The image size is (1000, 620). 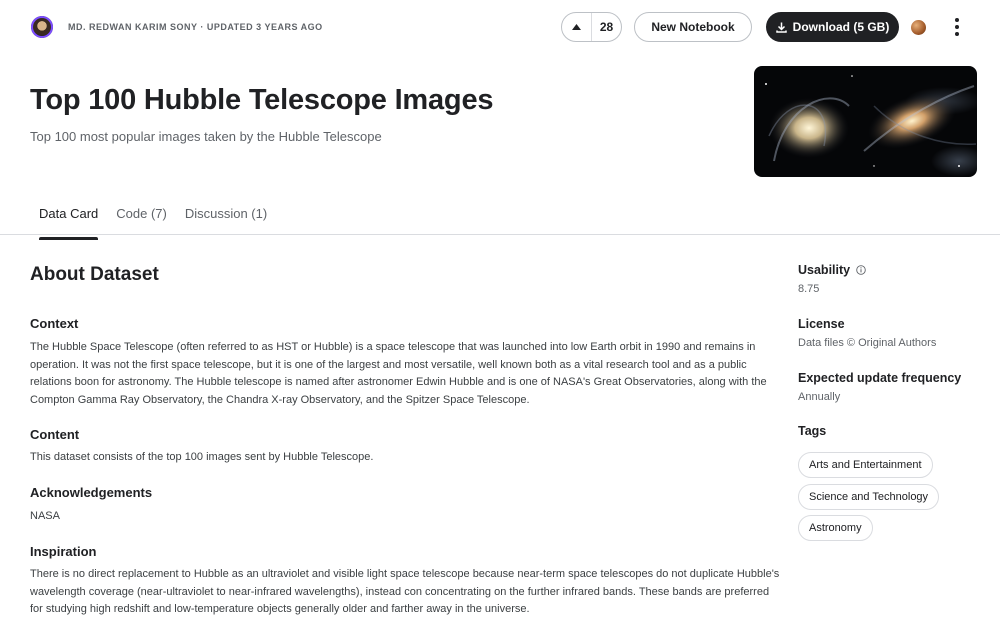 I want to click on usability-label-text: Usability, so click(x=824, y=270).